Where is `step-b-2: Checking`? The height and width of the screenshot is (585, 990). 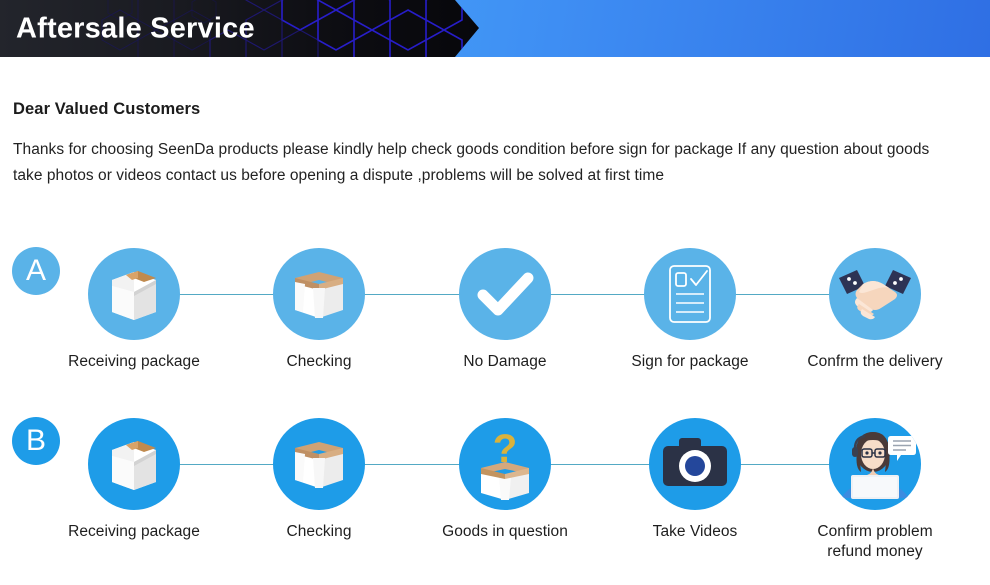 step-b-2: Checking is located at coordinates (319, 477).